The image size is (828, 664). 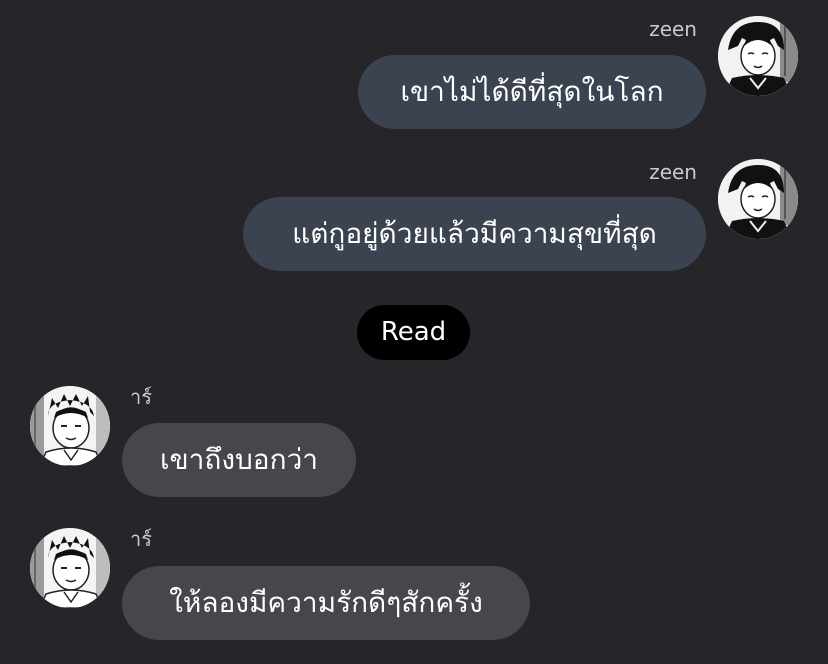 I want to click on read-status-badge: Read, so click(x=413, y=332).